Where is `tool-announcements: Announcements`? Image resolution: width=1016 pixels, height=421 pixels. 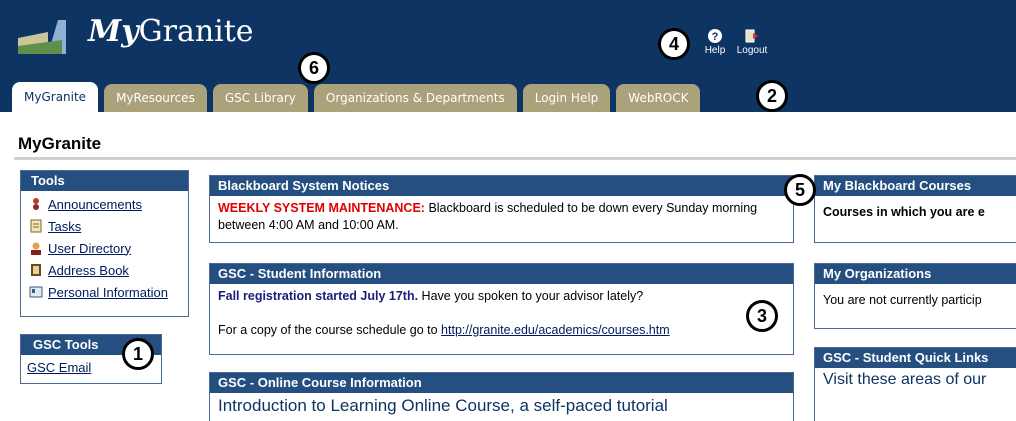
tool-announcements: Announcements is located at coordinates (104, 204).